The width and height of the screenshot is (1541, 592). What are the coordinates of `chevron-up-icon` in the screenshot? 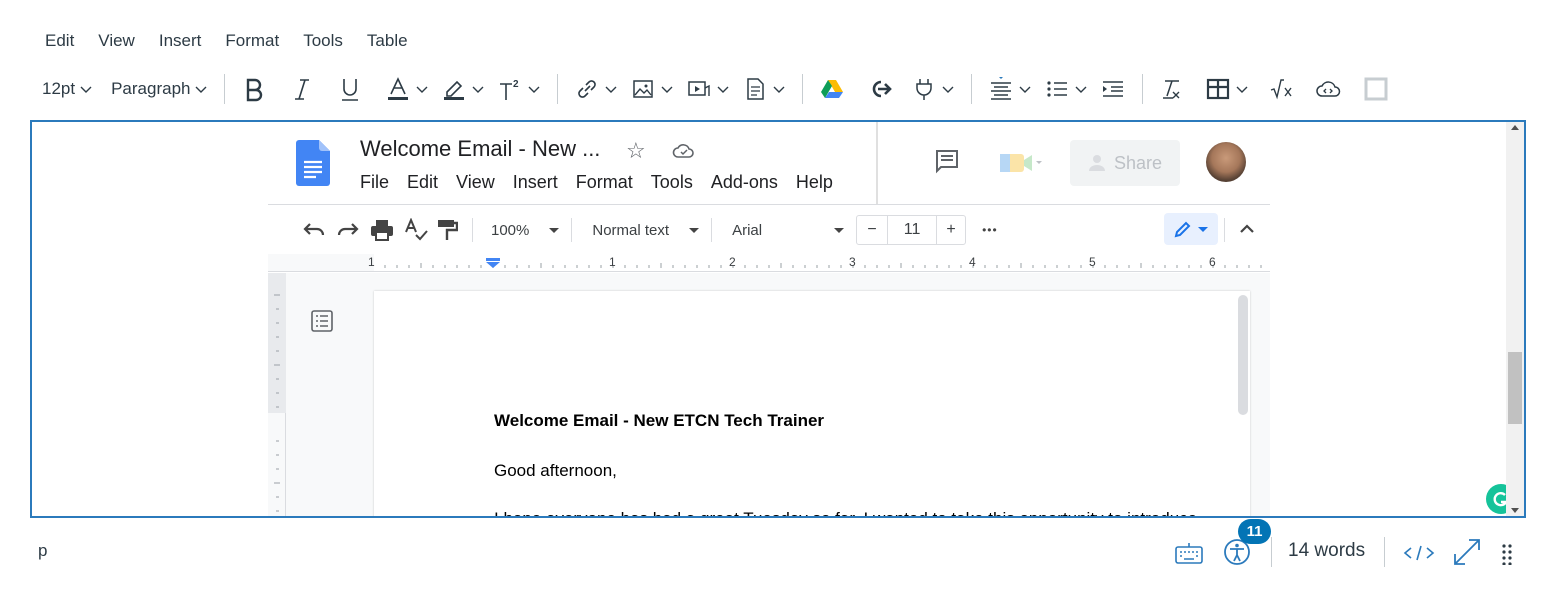 It's located at (1247, 228).